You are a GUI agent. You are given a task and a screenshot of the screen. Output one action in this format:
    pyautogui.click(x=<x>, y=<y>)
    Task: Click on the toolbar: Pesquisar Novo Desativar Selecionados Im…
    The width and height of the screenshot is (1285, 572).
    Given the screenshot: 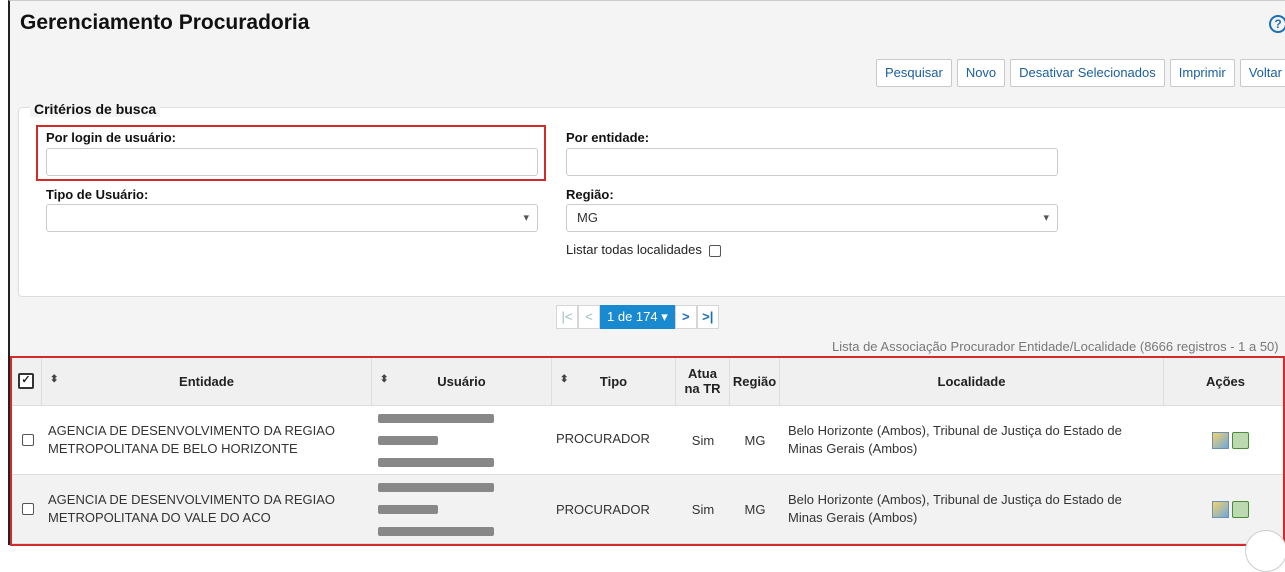 What is the action you would take?
    pyautogui.click(x=1080, y=73)
    